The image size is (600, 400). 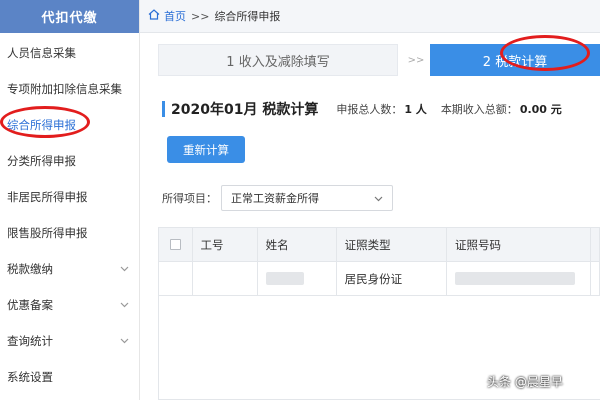 What do you see at coordinates (69, 305) in the screenshot?
I see `sidebar-item-preferential-filing: 优惠备案` at bounding box center [69, 305].